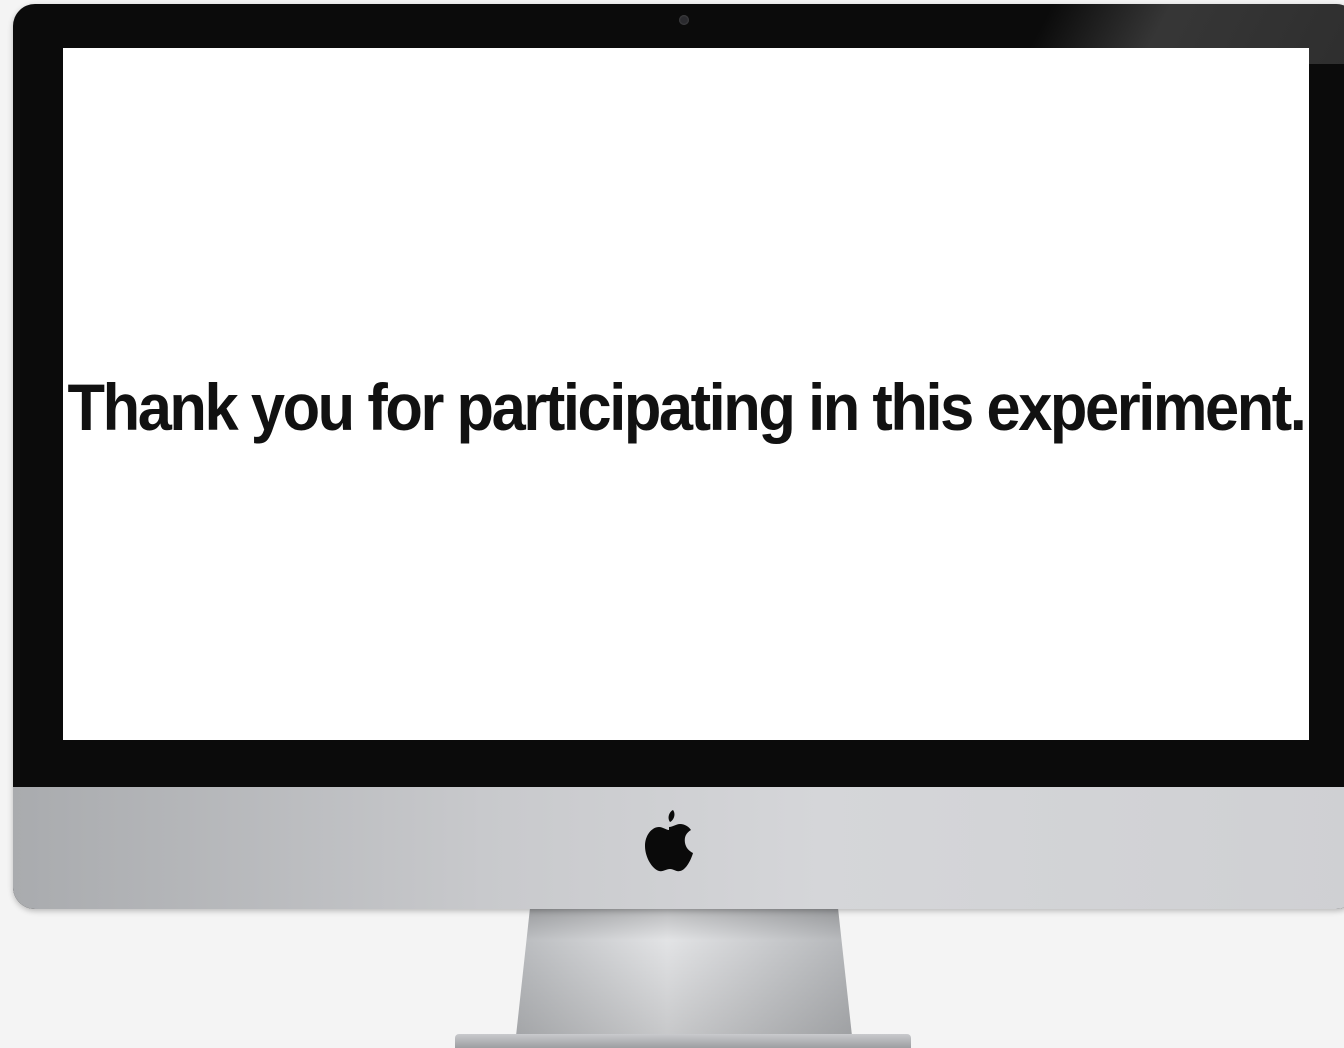 The height and width of the screenshot is (1048, 1344). I want to click on stand-foot, so click(683, 1041).